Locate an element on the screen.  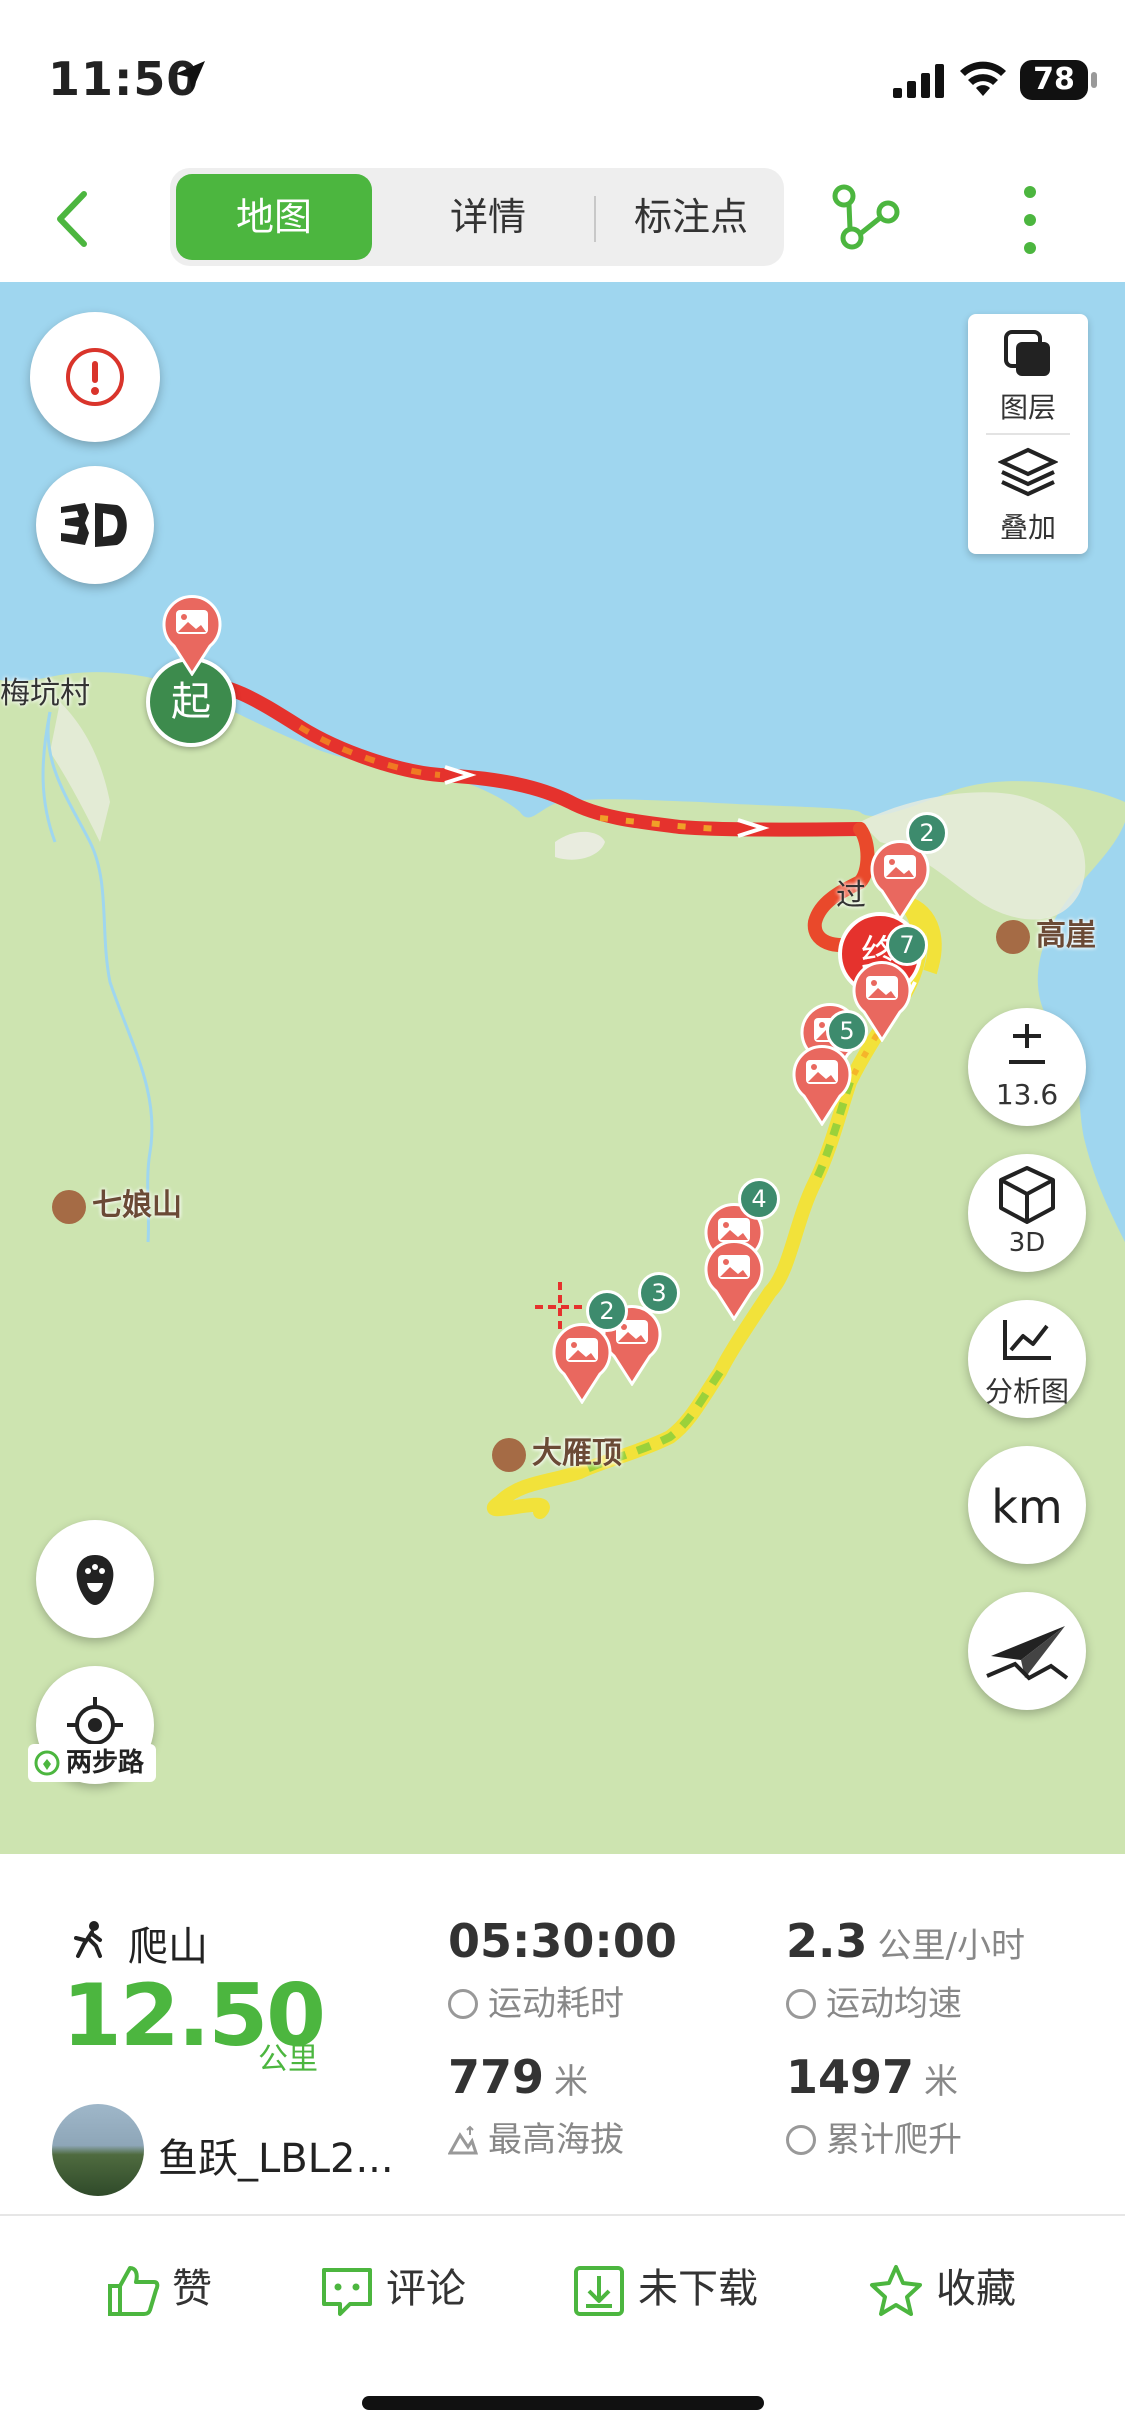
pin-count-badge: 4 is located at coordinates (759, 1199).